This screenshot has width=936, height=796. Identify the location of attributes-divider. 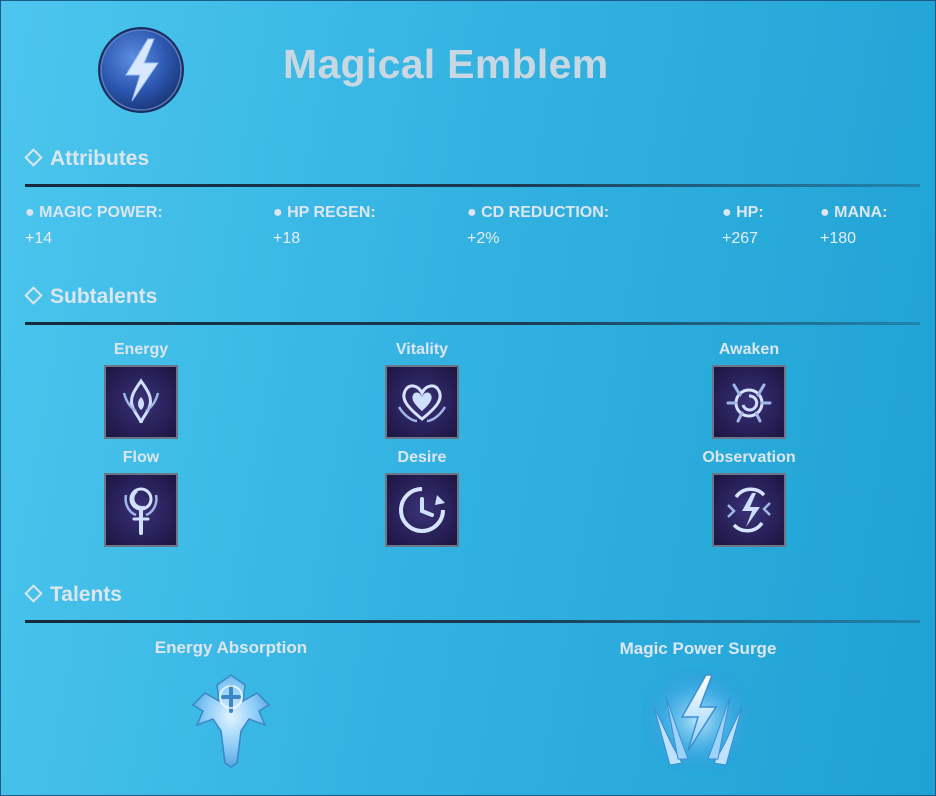
(472, 185).